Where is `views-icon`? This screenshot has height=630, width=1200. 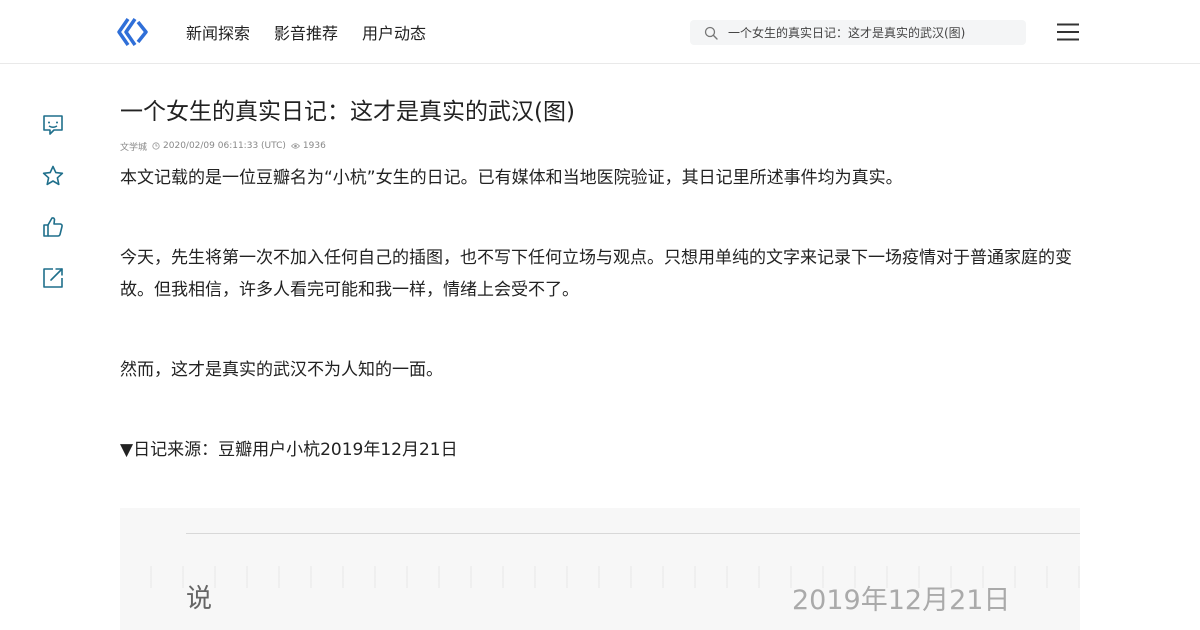 views-icon is located at coordinates (295, 146).